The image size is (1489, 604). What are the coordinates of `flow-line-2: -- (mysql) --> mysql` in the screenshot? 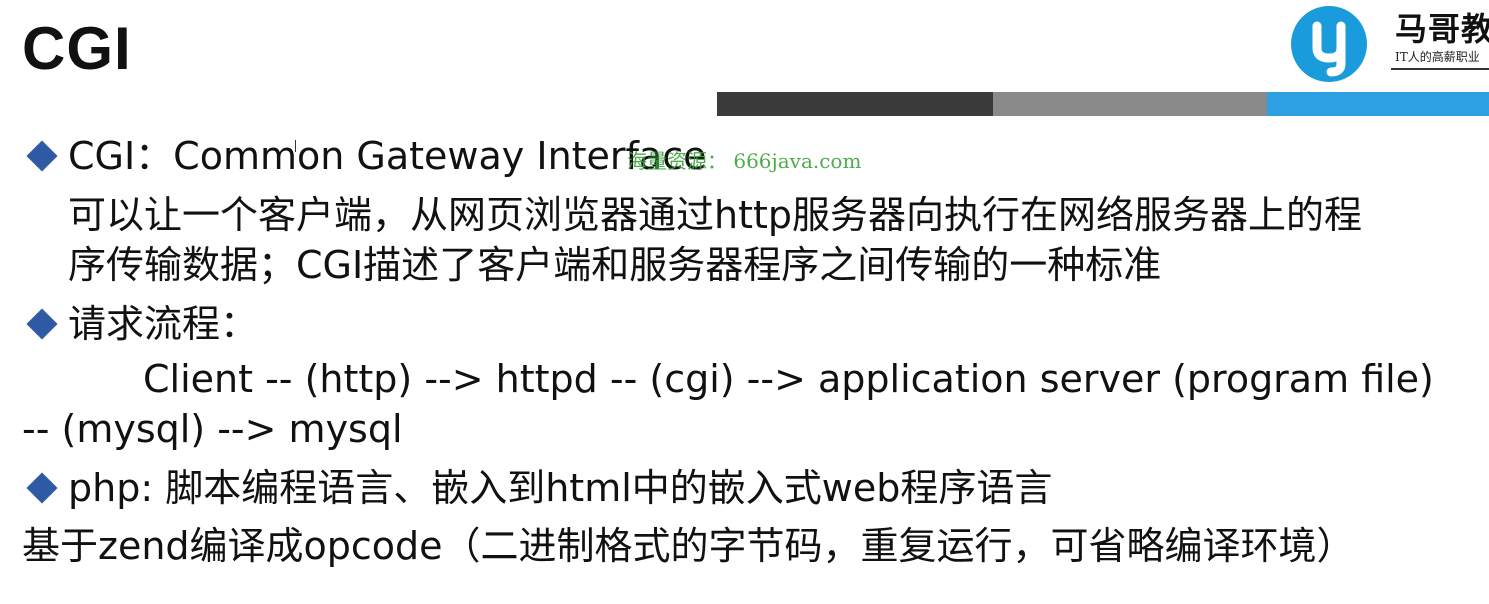 It's located at (212, 429).